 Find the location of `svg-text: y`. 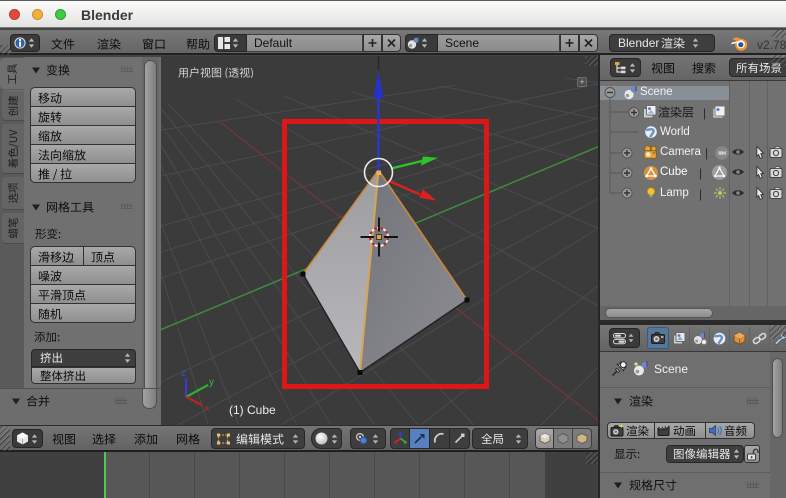

svg-text: y is located at coordinates (211, 382).